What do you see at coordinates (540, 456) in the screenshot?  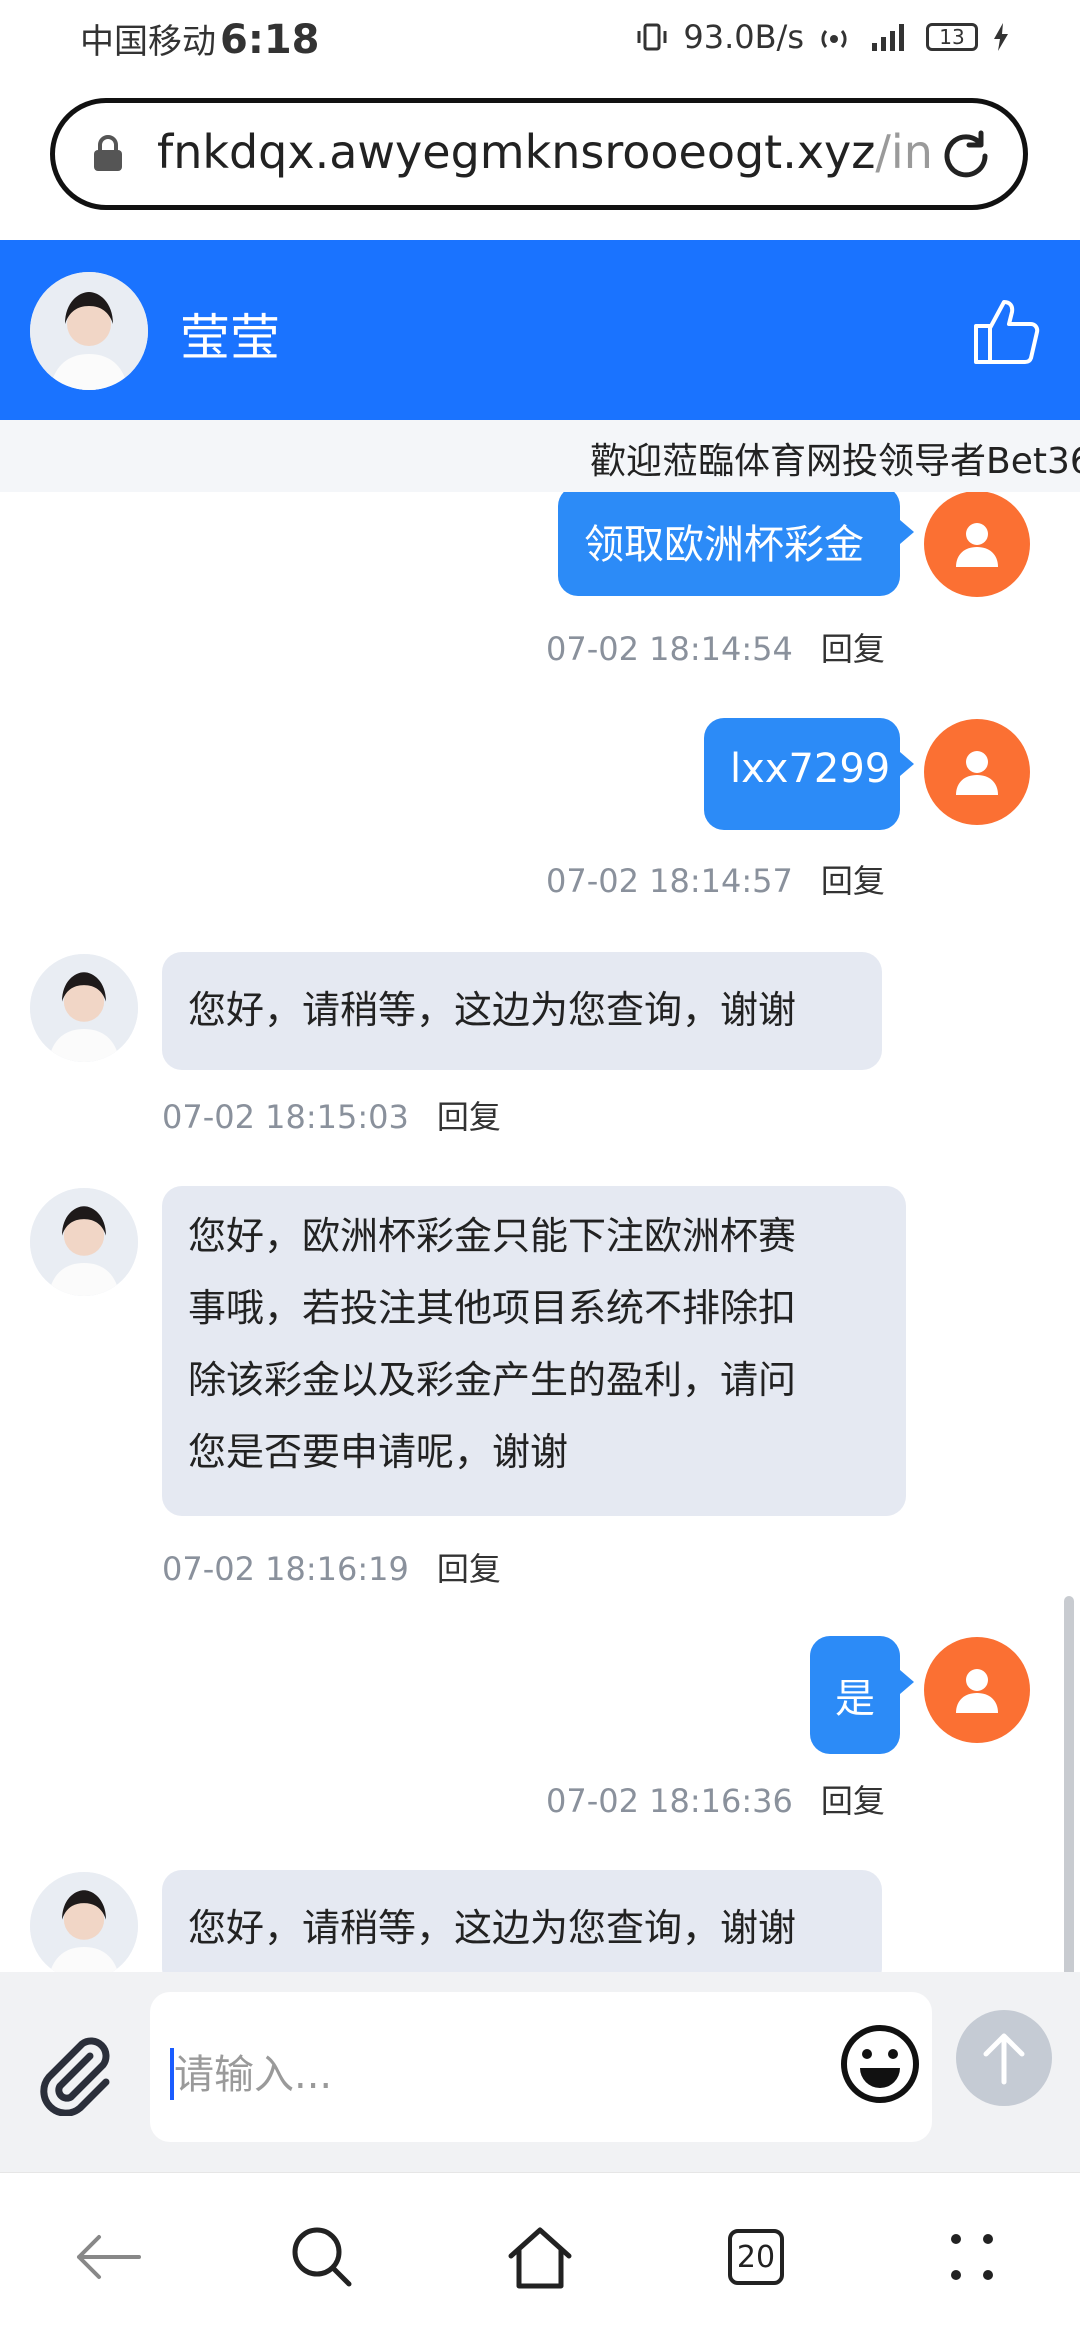 I see `announcement-marquee: 歡迎蒞臨体育网投领导者Bet365` at bounding box center [540, 456].